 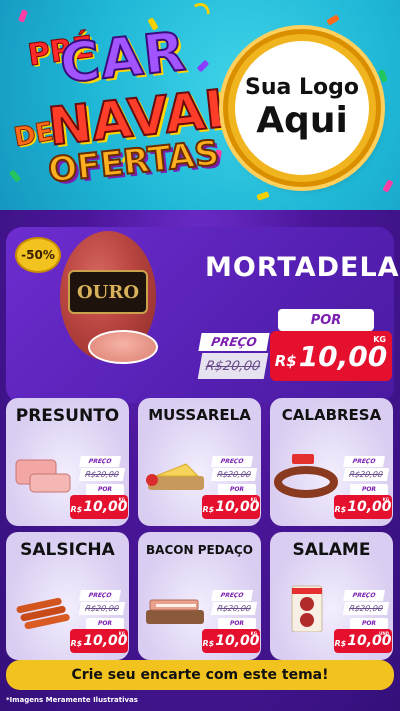 What do you see at coordinates (331, 596) in the screenshot?
I see `product-card-salame: SALAME PREÇO R$20,00 POR R$ 10,00 UND` at bounding box center [331, 596].